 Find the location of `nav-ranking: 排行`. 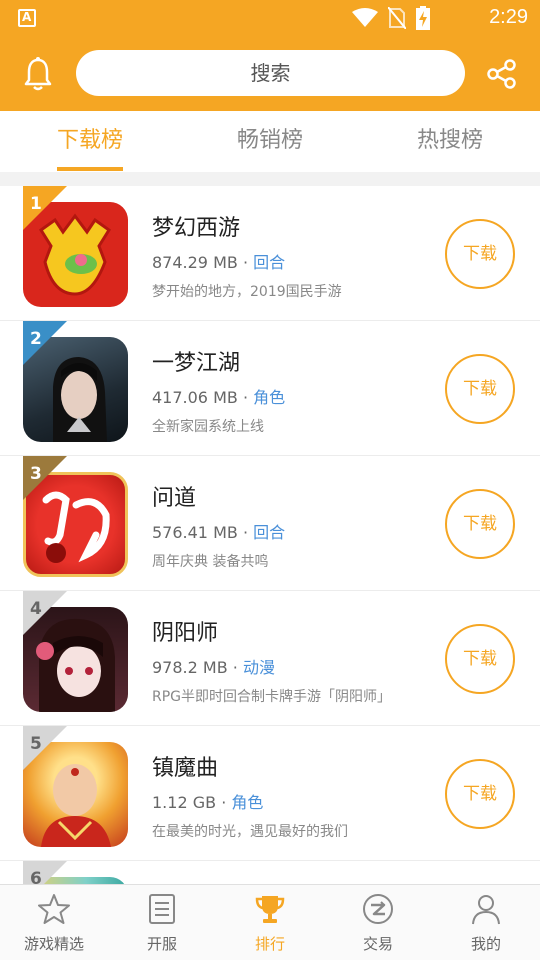

nav-ranking: 排行 is located at coordinates (270, 922).